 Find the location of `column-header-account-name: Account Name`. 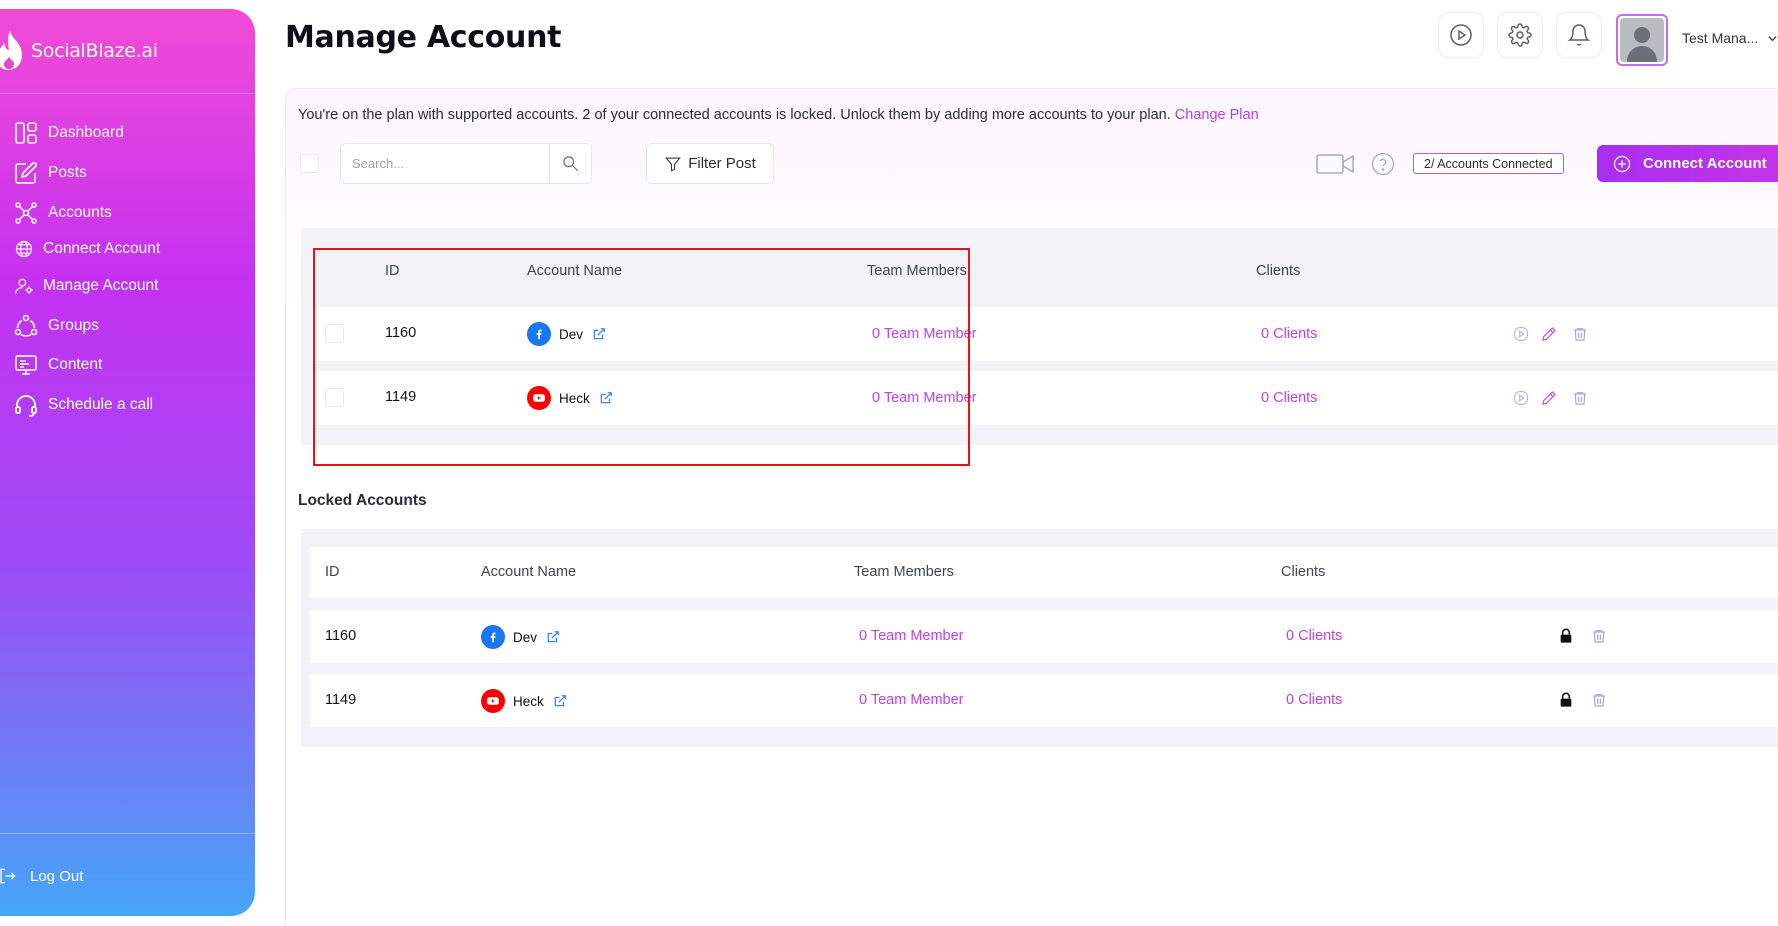

column-header-account-name: Account Name is located at coordinates (575, 271).